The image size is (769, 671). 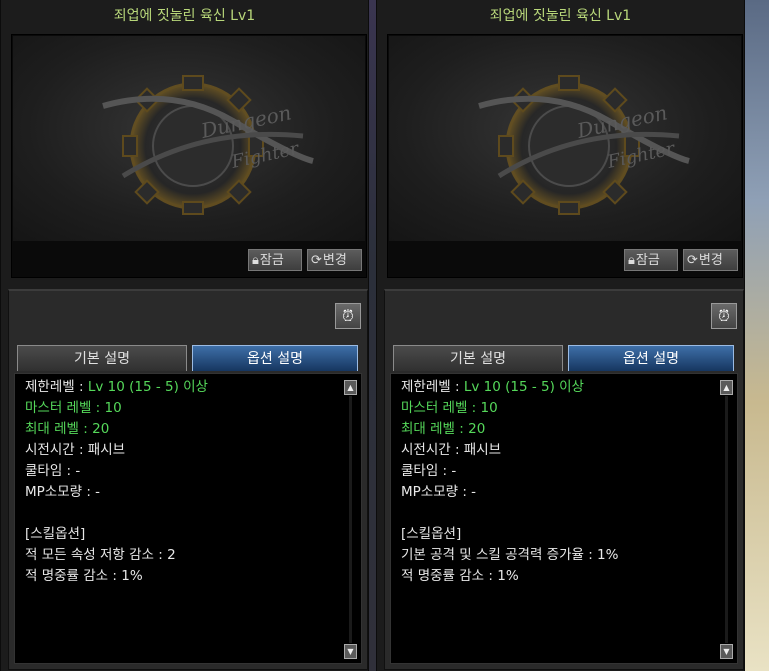 I want to click on background-gap, so click(x=372, y=335).